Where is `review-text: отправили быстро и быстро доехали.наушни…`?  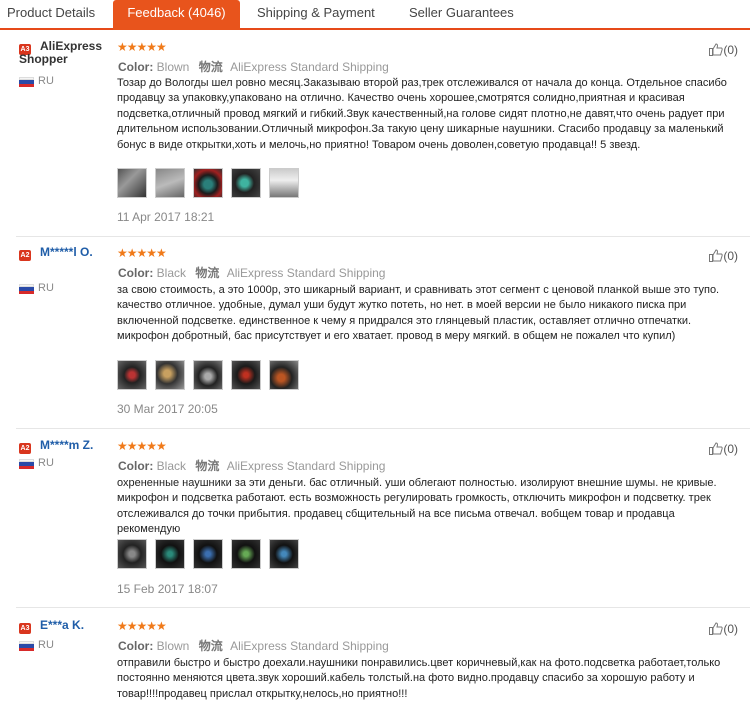 review-text: отправили быстро и быстро доехали.наушни… is located at coordinates (419, 678).